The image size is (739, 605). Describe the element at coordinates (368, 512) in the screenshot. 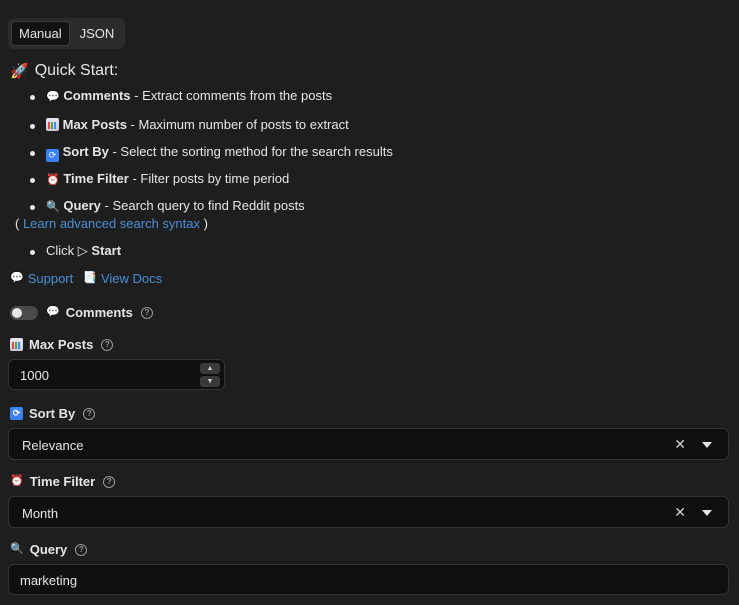

I see `time-filter-select: Month ✕` at that location.